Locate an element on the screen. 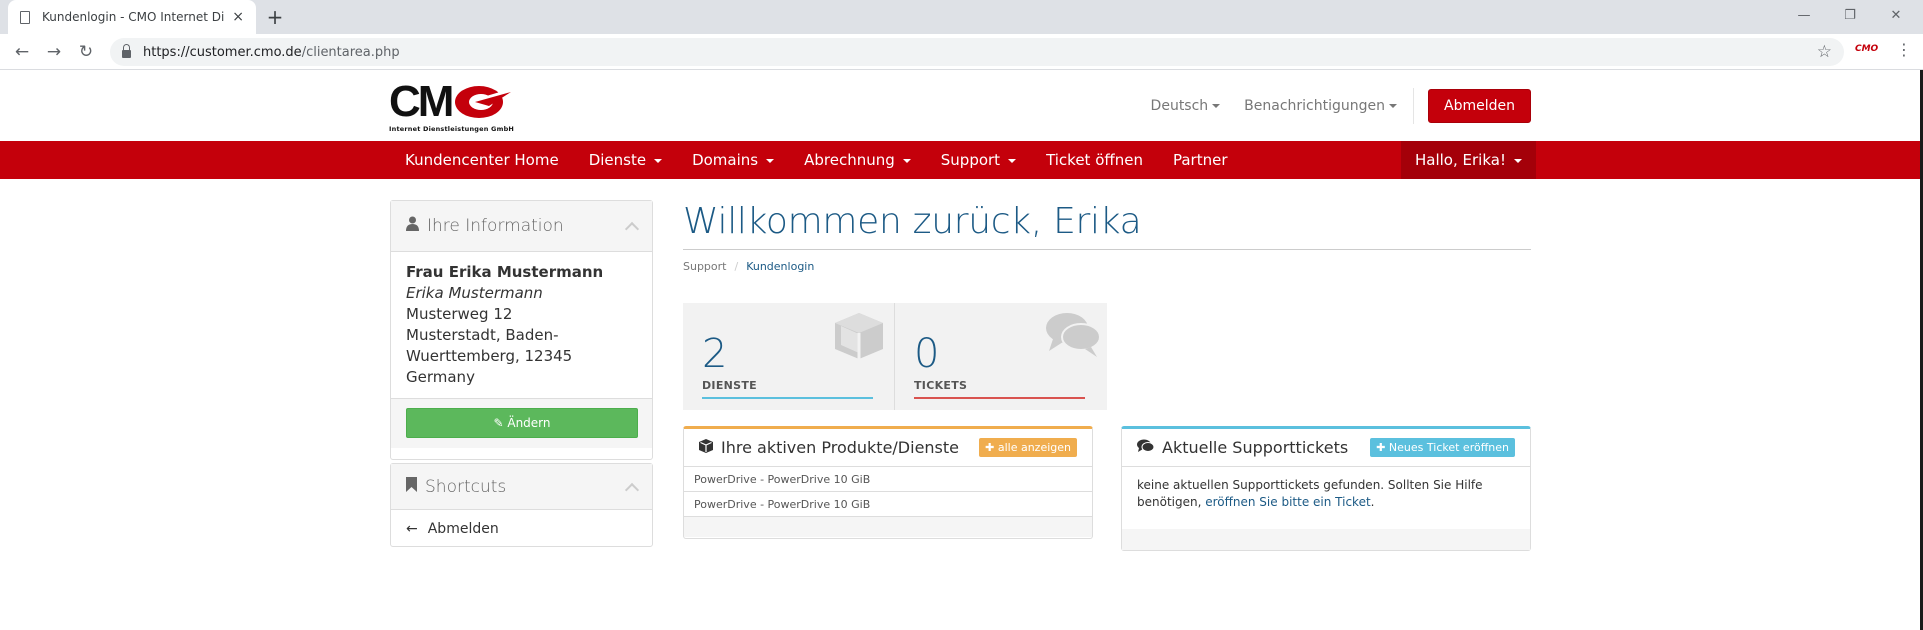 The width and height of the screenshot is (1923, 630). tab-title: Kundenlogin - CMO Internet Die is located at coordinates (133, 17).